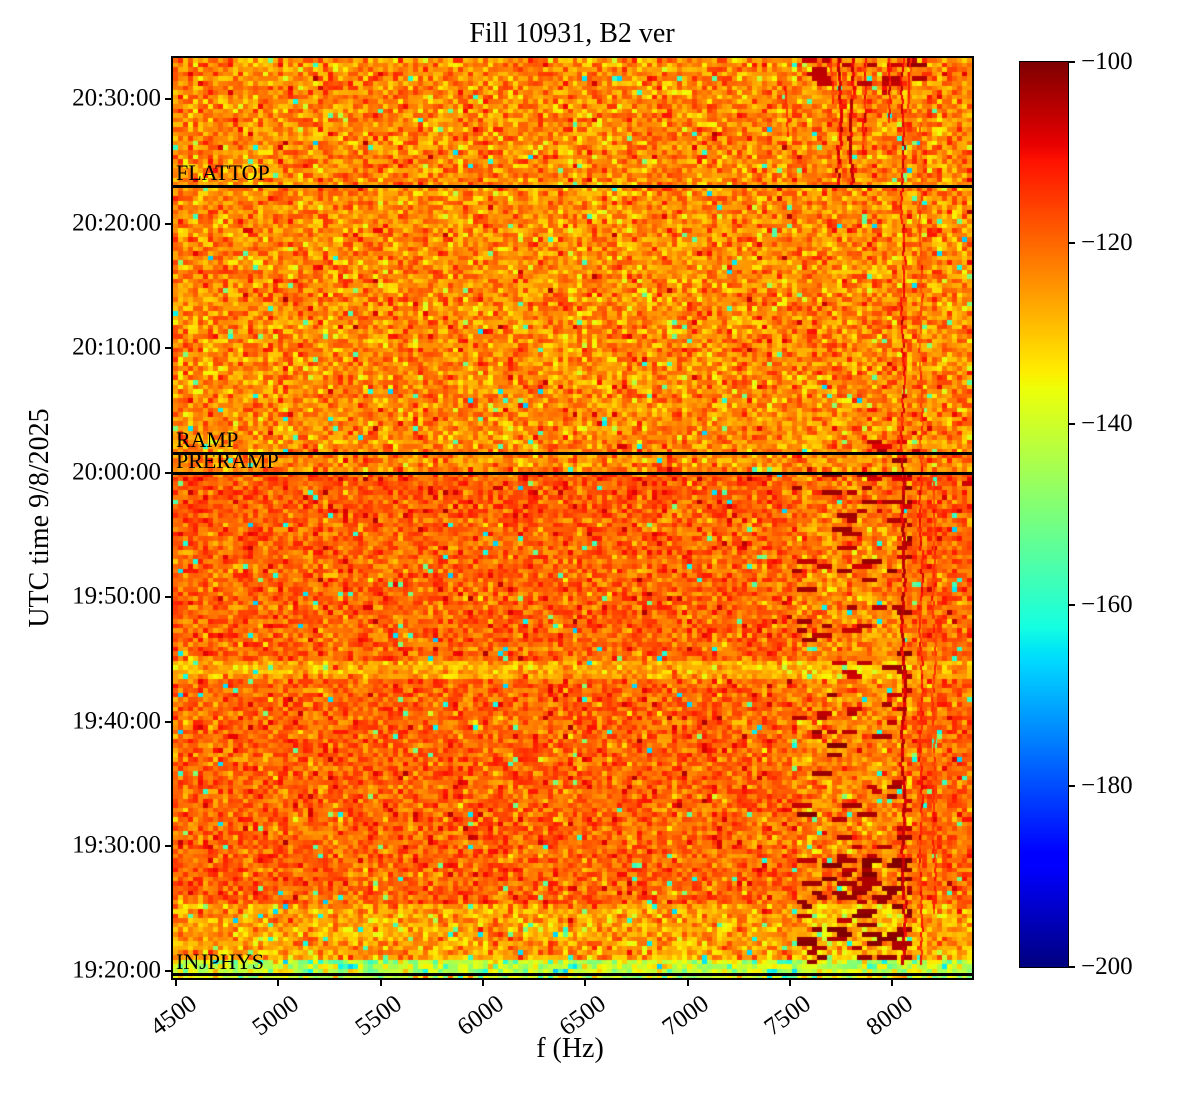  What do you see at coordinates (116, 347) in the screenshot?
I see `y-tick-label: 20:10:00` at bounding box center [116, 347].